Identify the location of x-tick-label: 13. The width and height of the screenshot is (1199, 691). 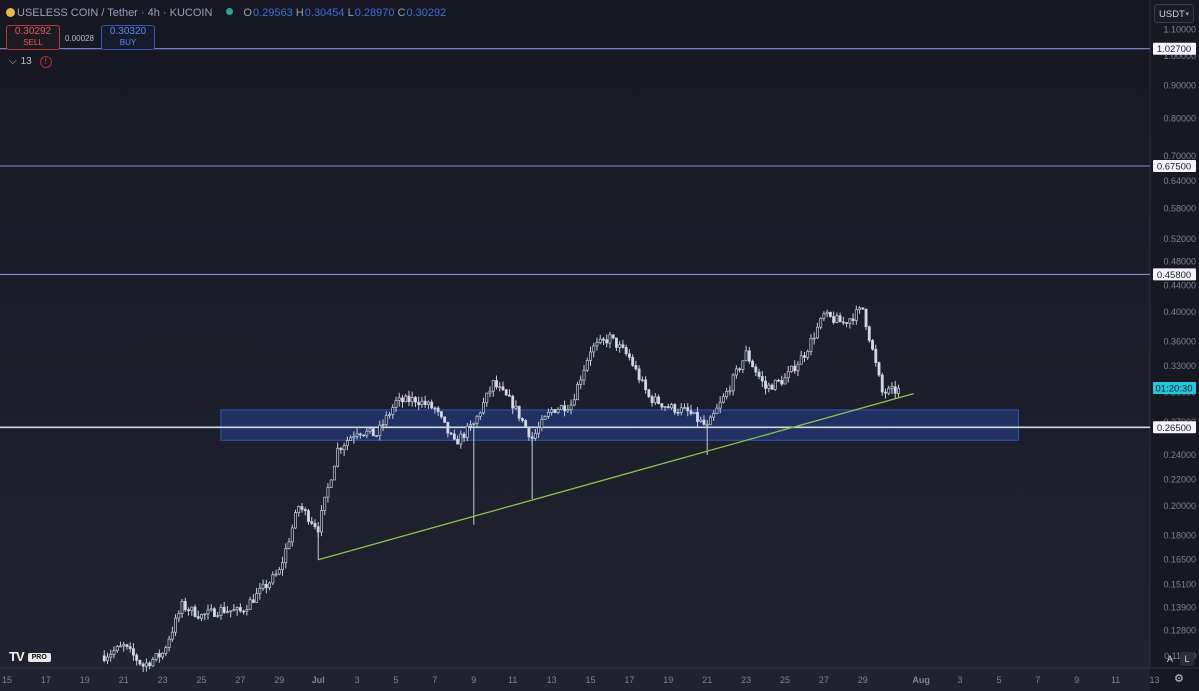
(552, 680).